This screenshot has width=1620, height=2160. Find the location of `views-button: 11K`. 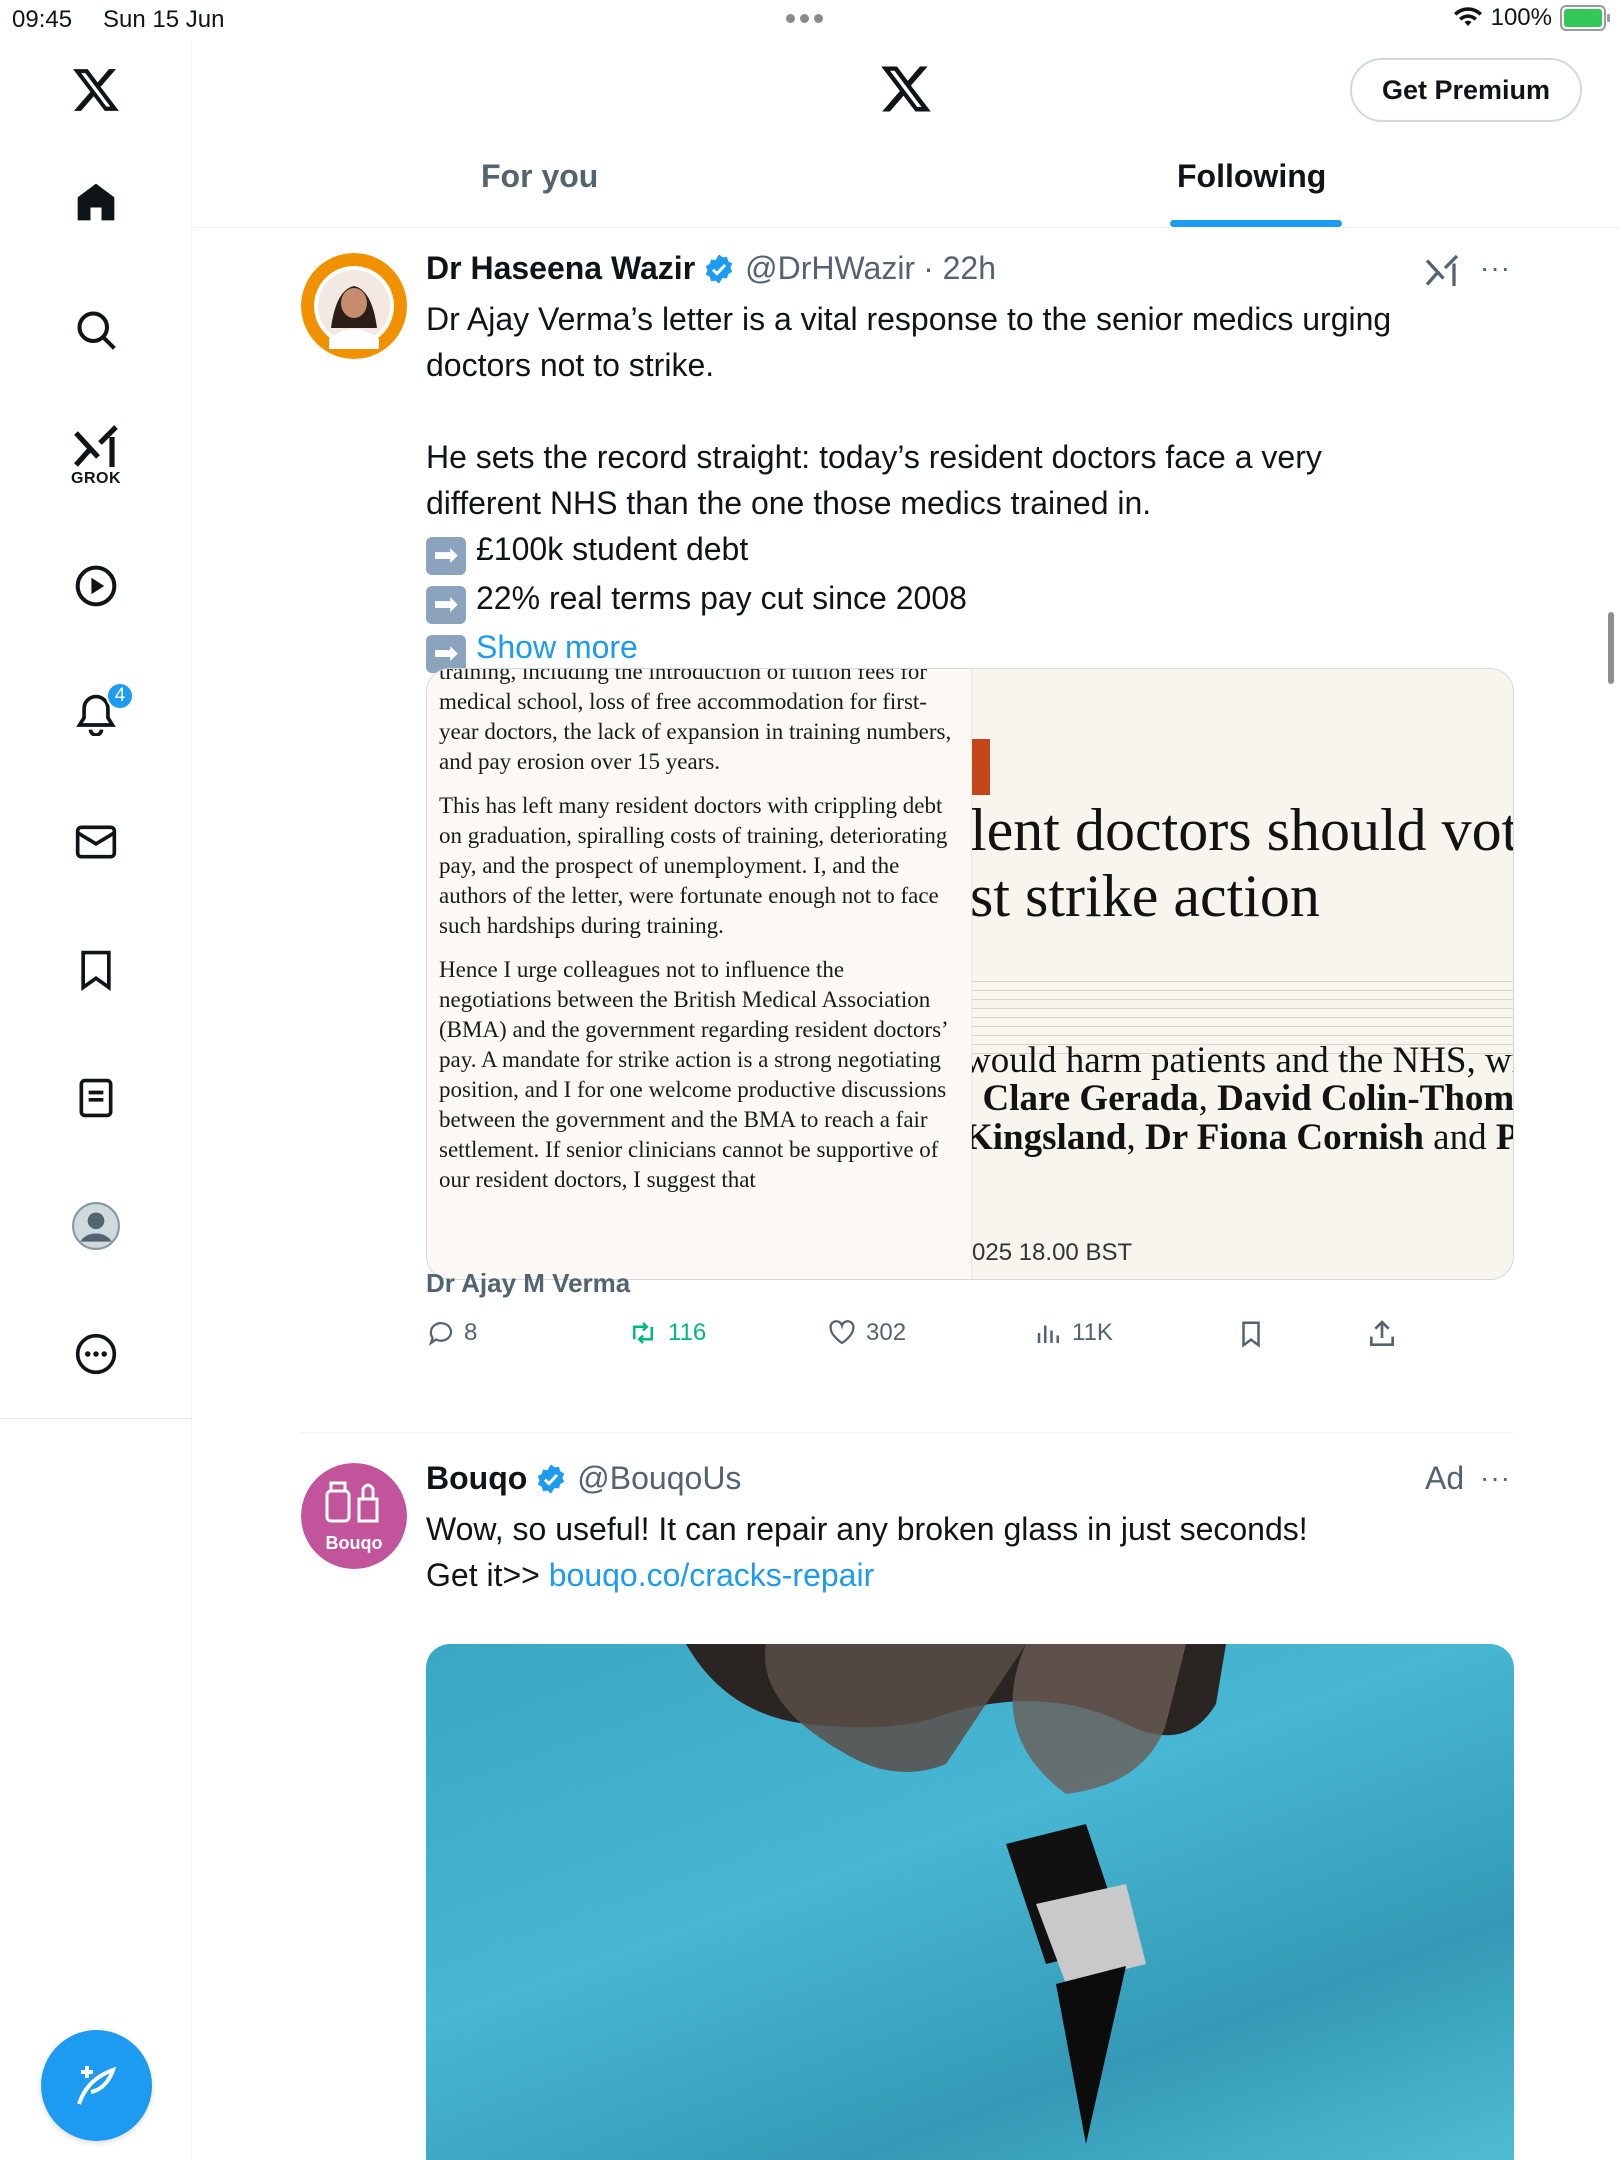

views-button: 11K is located at coordinates (1073, 1333).